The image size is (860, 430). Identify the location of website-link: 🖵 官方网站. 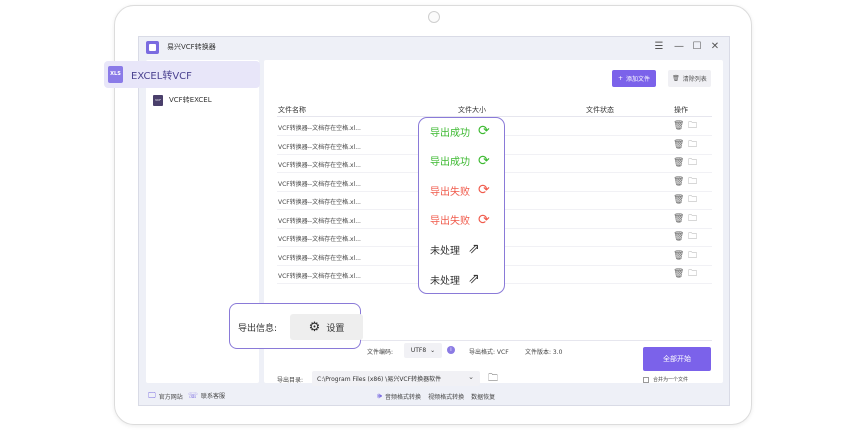
(165, 396).